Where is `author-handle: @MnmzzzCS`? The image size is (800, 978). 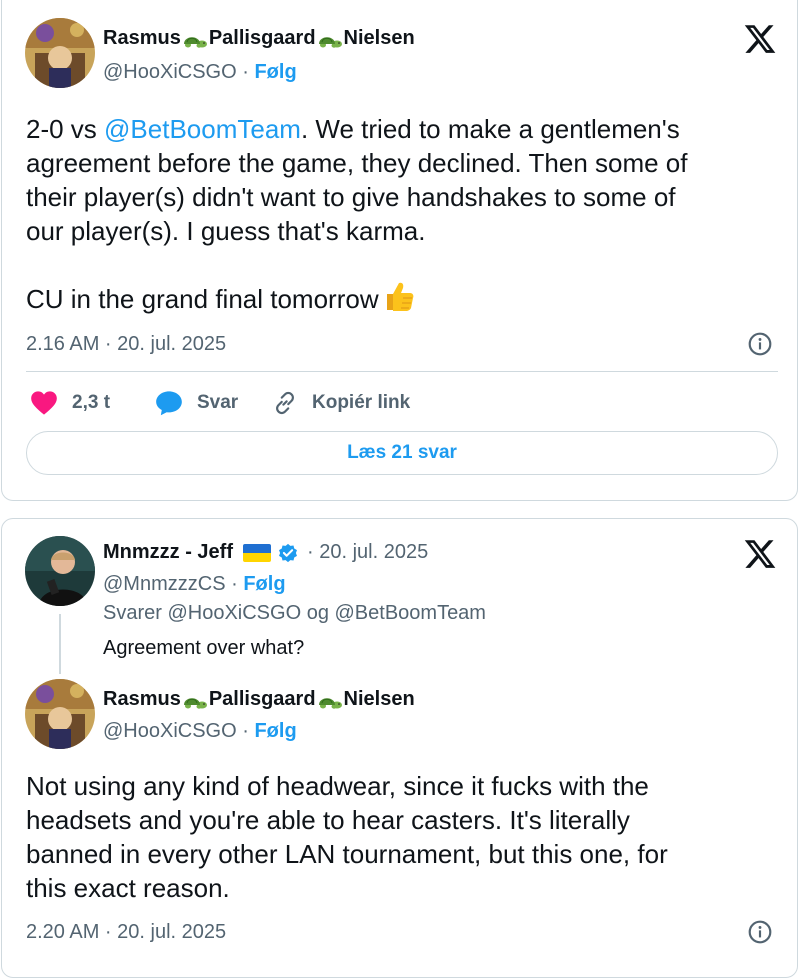 author-handle: @MnmzzzCS is located at coordinates (164, 584).